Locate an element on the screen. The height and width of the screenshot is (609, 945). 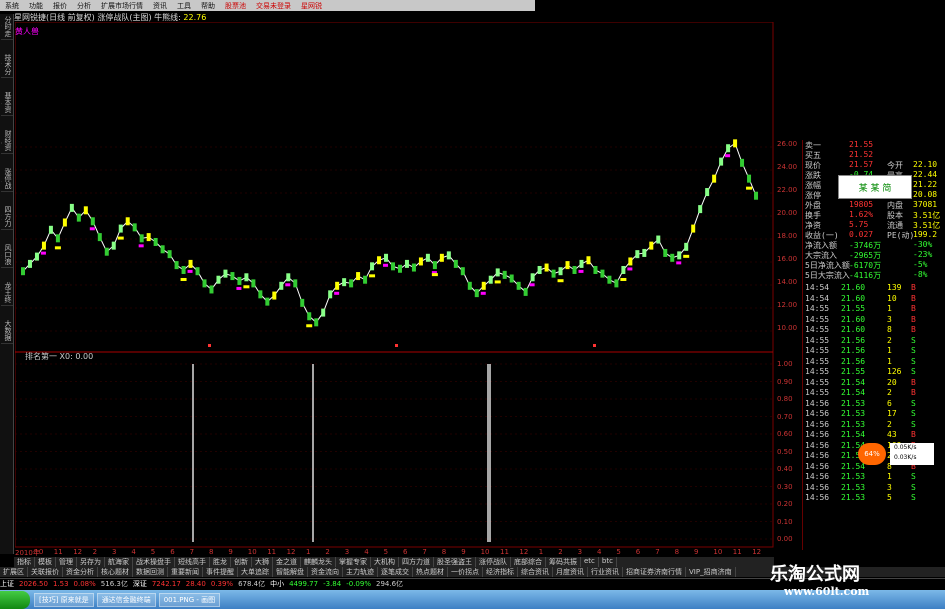
indicator-tab: 涨停战队 is located at coordinates (493, 562).